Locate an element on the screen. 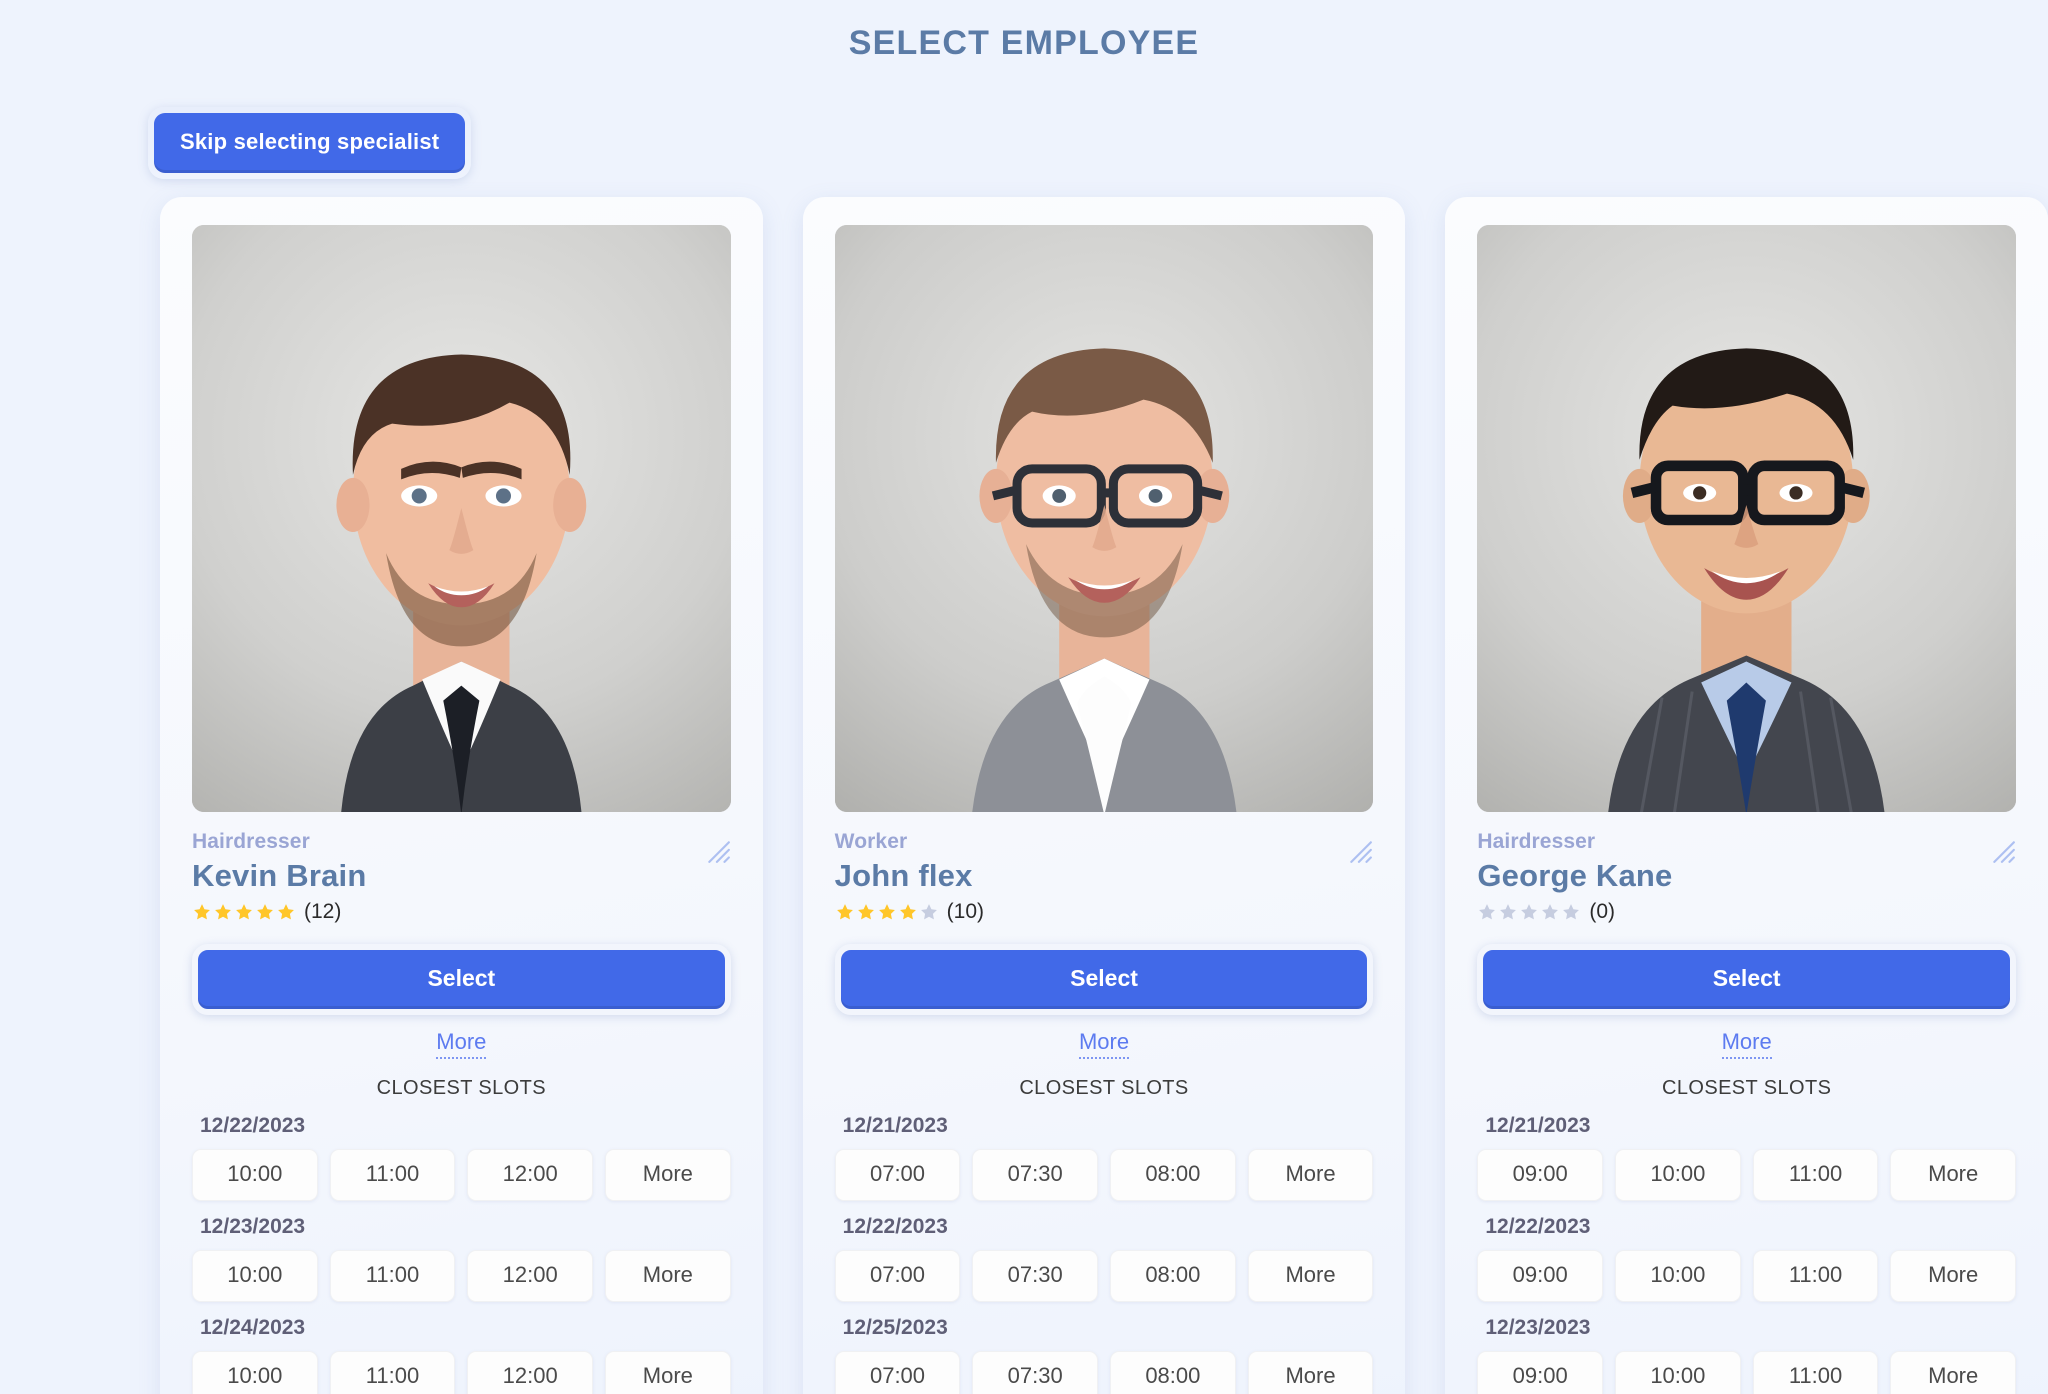  slot-date-group: 12/24/2023 10:00 11:00 12:00 More is located at coordinates (461, 1355).